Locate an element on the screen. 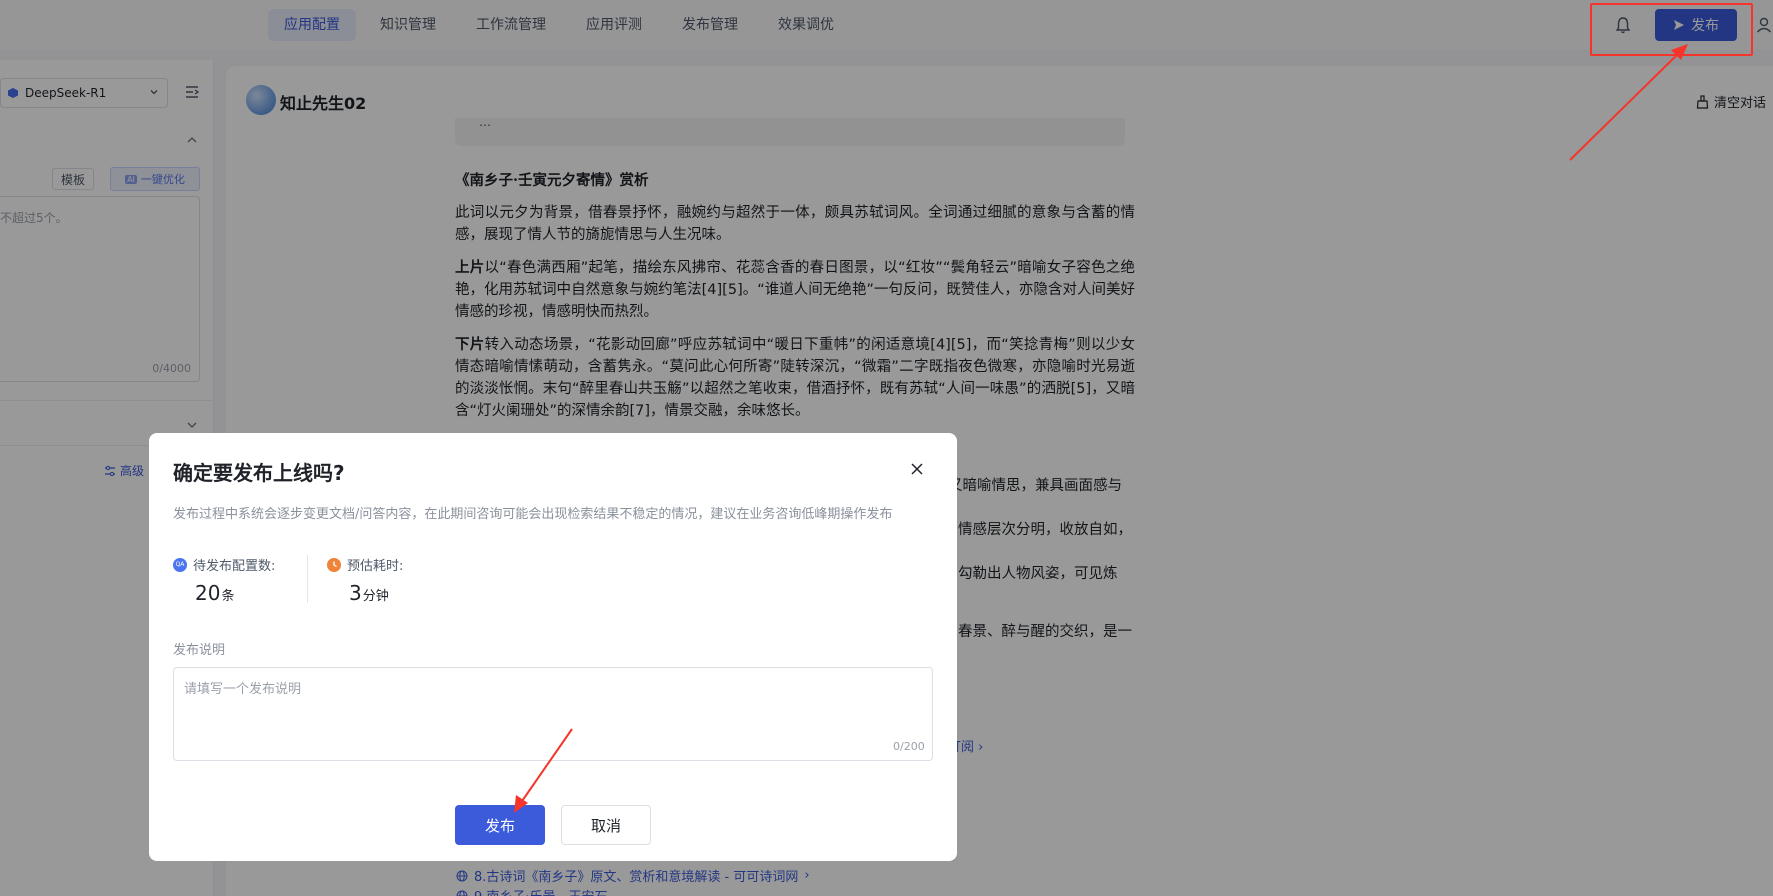 The width and height of the screenshot is (1773, 896). qa-icon: QA is located at coordinates (180, 564).